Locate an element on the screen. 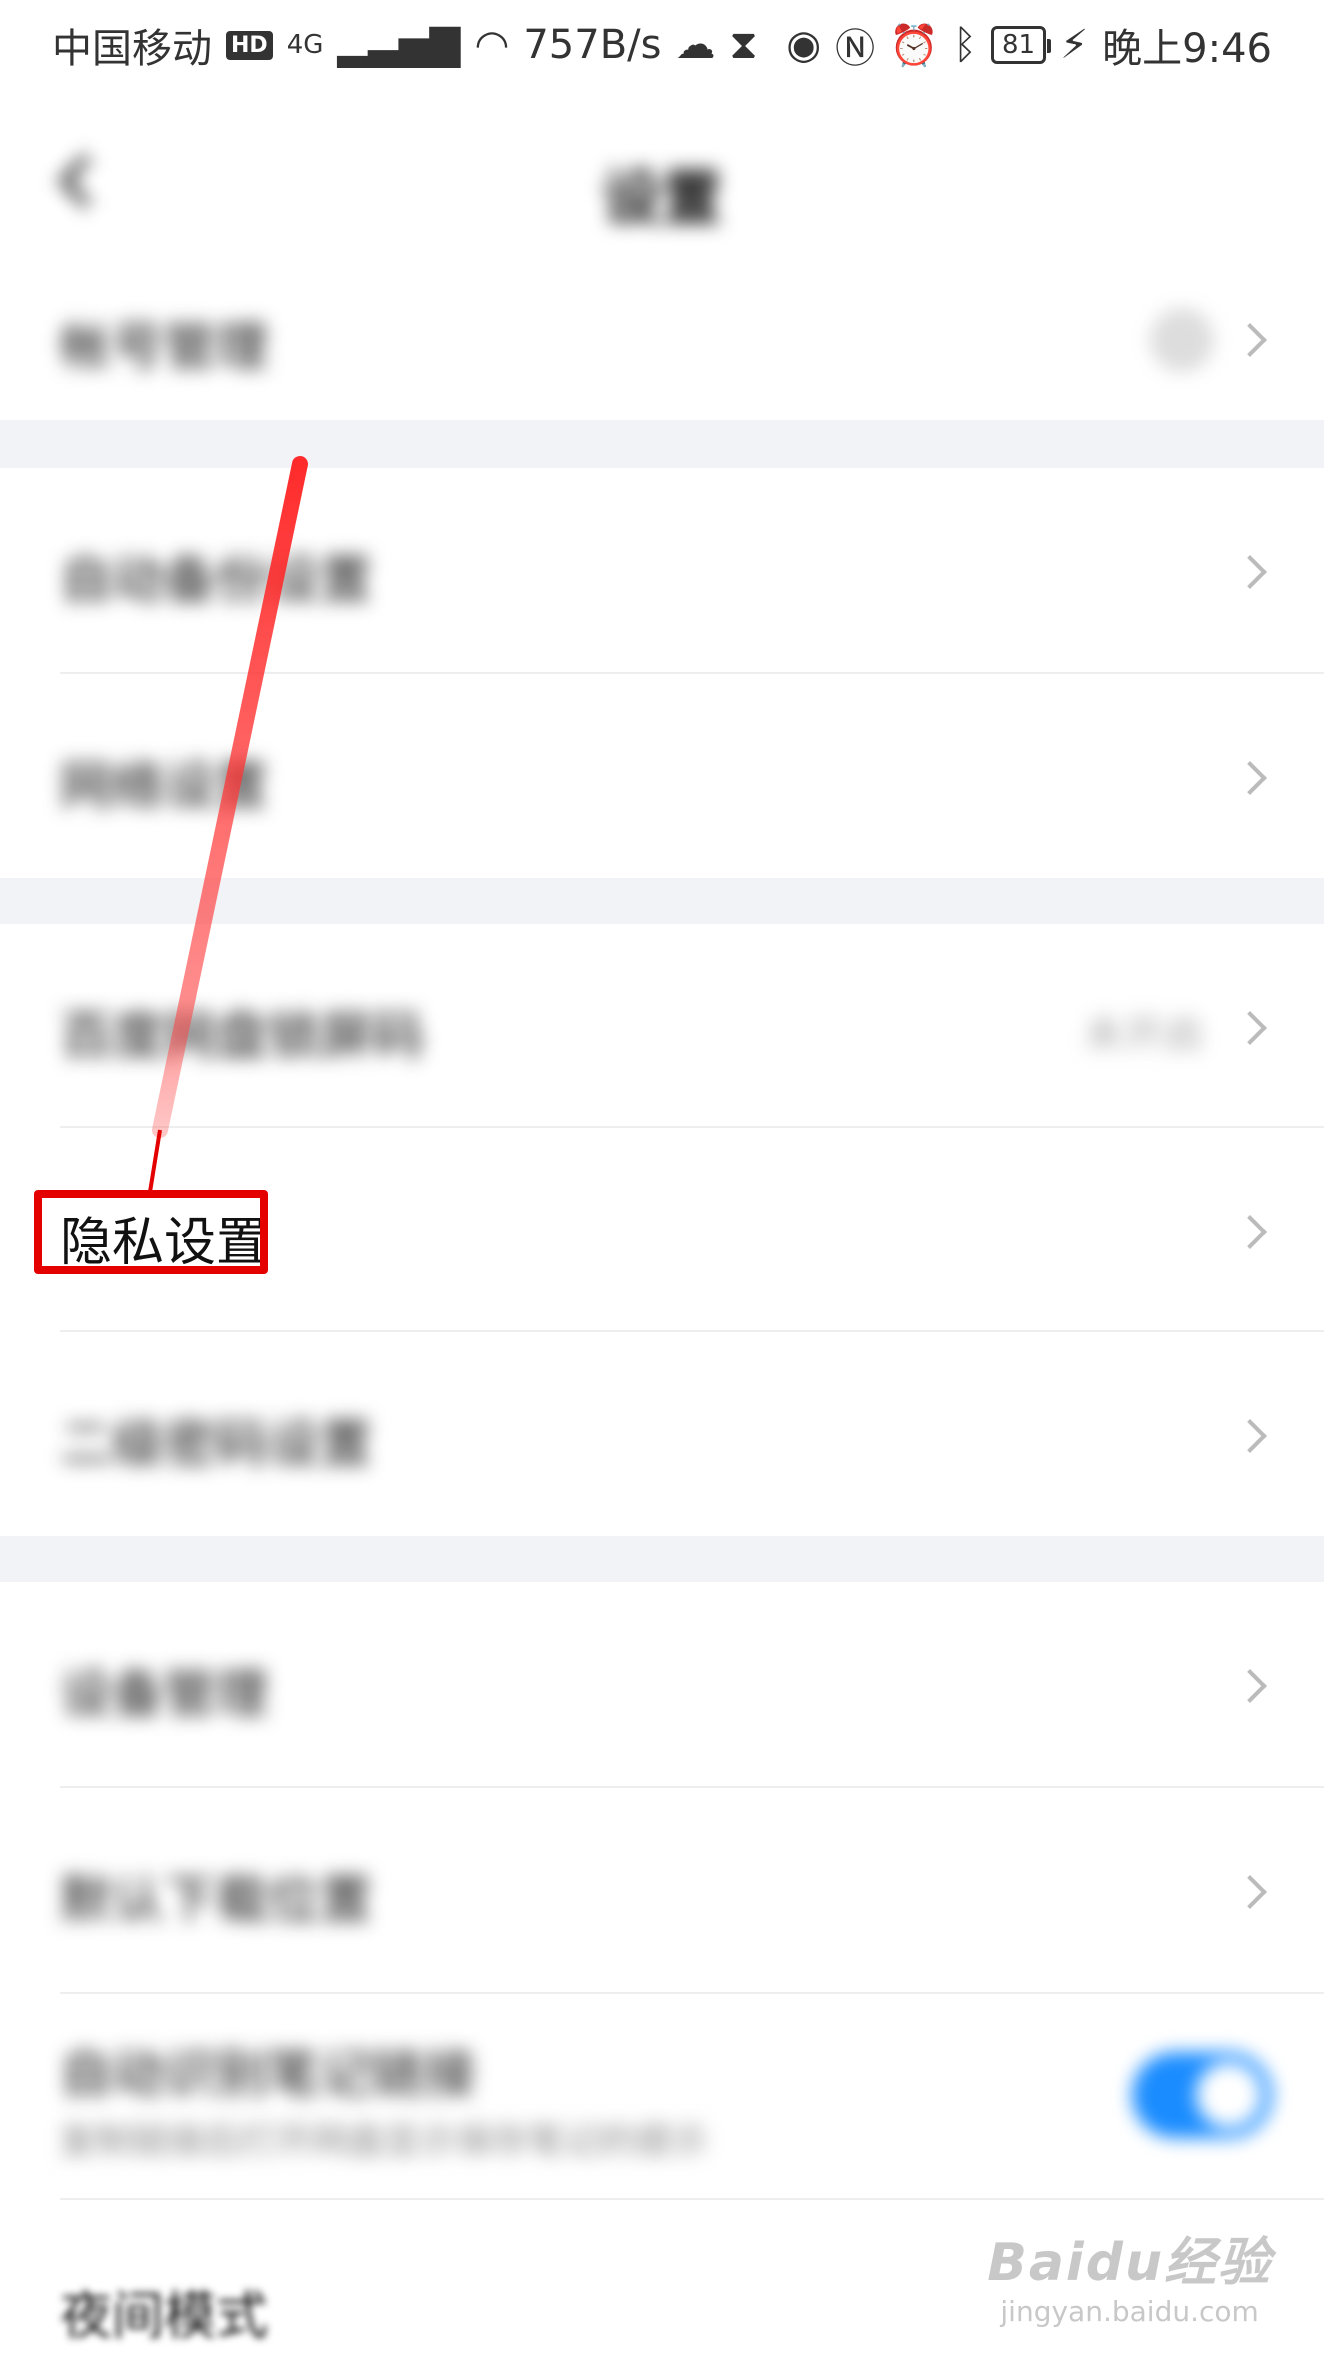 This screenshot has height=2354, width=1324. settings-item-label: 自动备份设置 is located at coordinates (216, 581).